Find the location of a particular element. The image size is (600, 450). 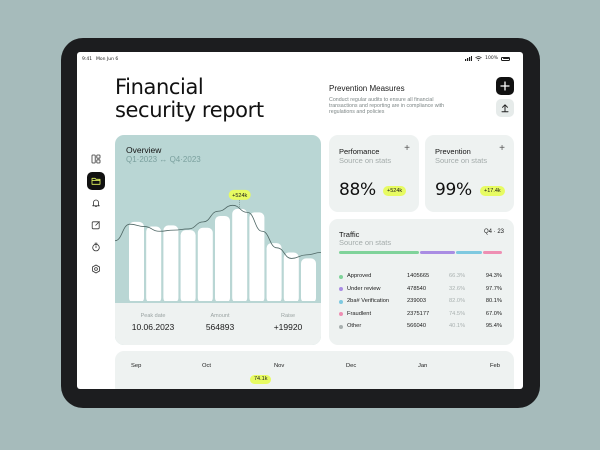

traffic-row-rate: 67.0% is located at coordinates (493, 313).